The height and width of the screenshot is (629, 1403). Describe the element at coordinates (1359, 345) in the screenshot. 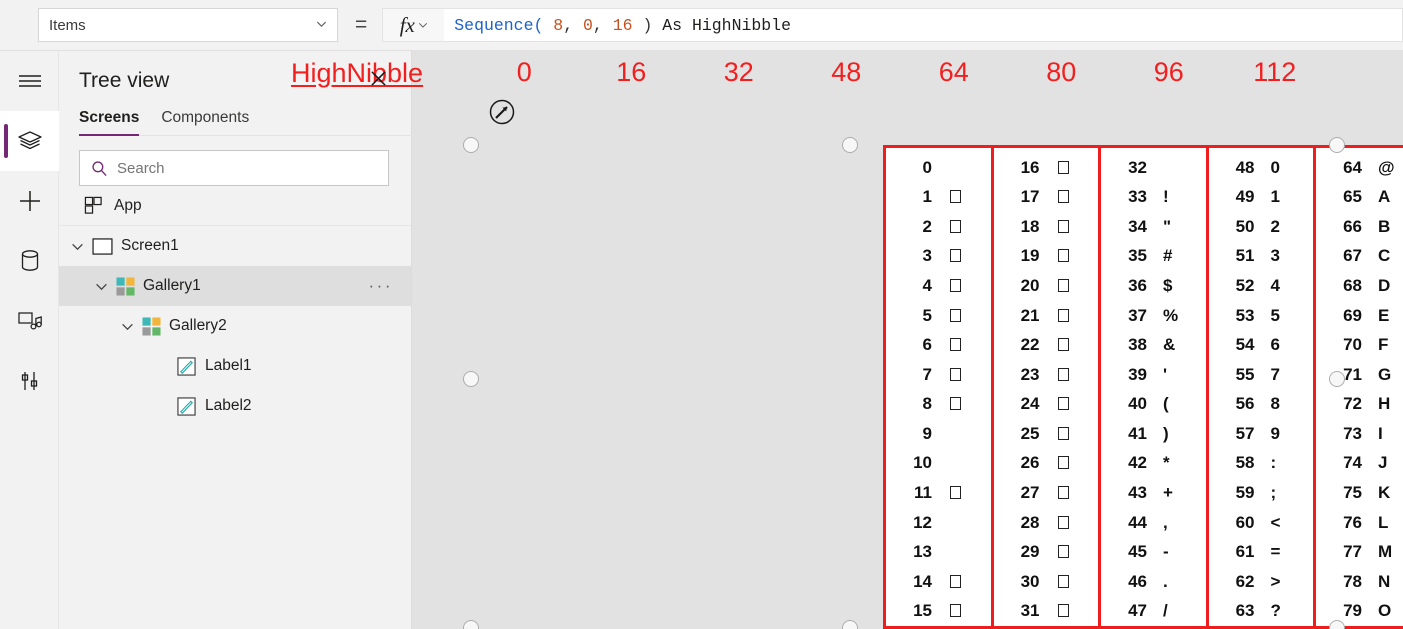

I see `gallery-item: 70 F` at that location.